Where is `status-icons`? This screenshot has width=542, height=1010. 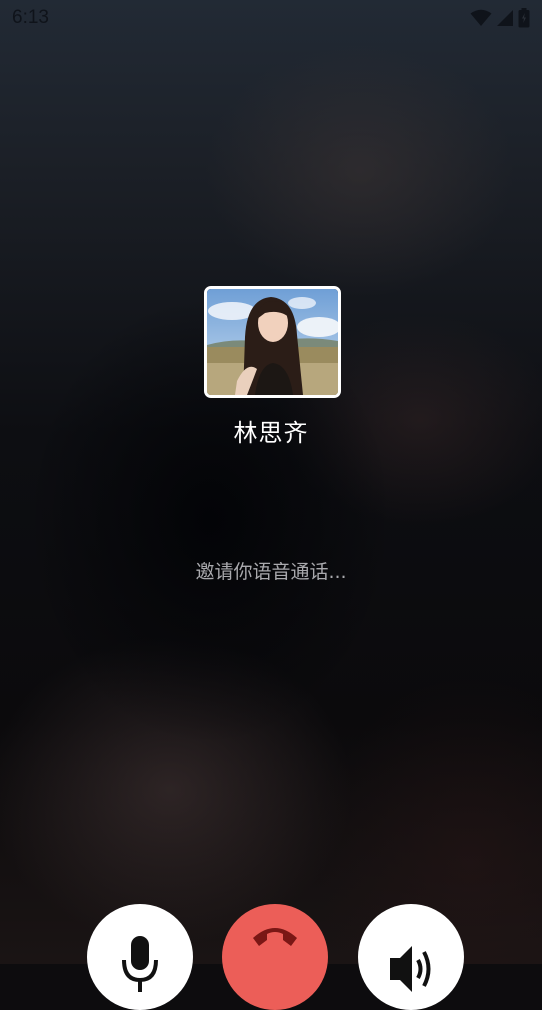 status-icons is located at coordinates (500, 18).